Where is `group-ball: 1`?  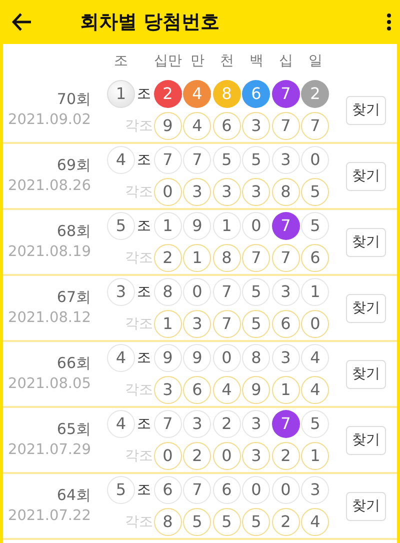 group-ball: 1 is located at coordinates (121, 94).